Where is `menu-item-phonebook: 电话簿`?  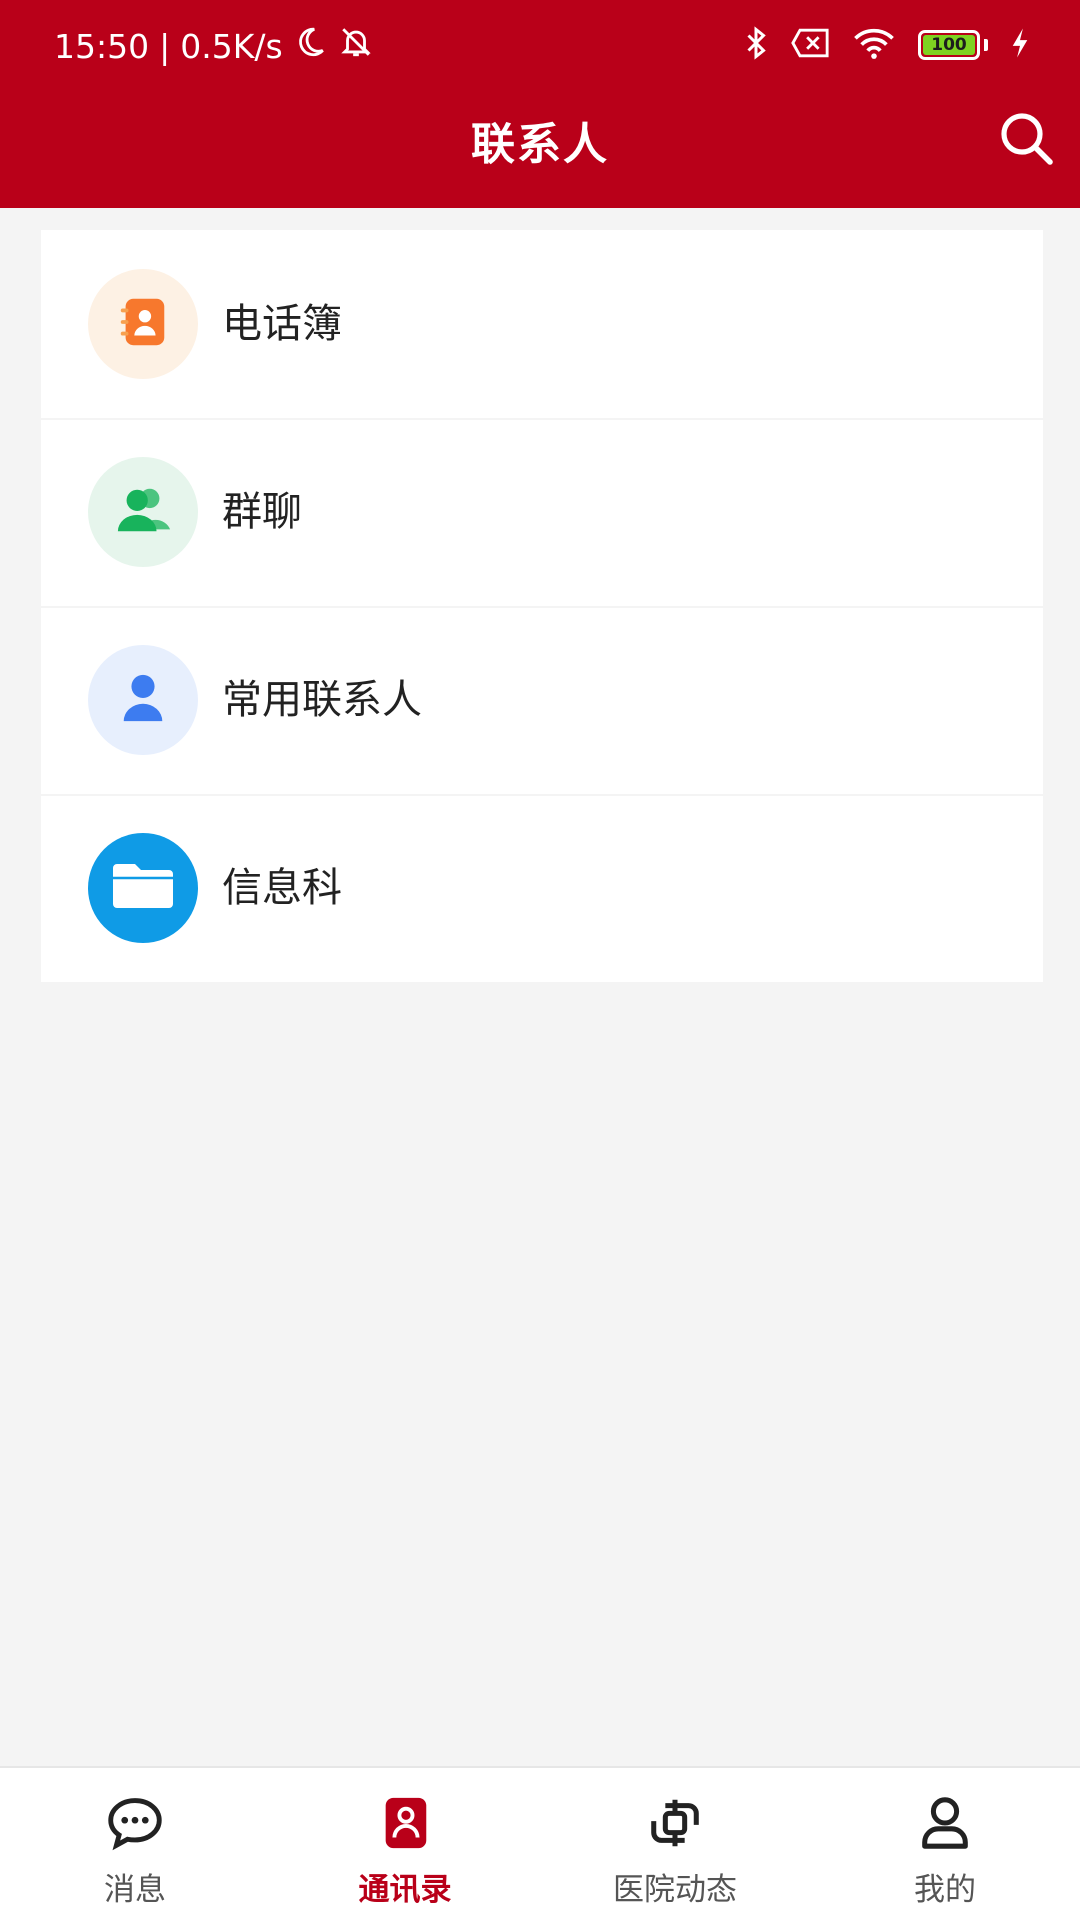
menu-item-phonebook: 电话簿 is located at coordinates (542, 324).